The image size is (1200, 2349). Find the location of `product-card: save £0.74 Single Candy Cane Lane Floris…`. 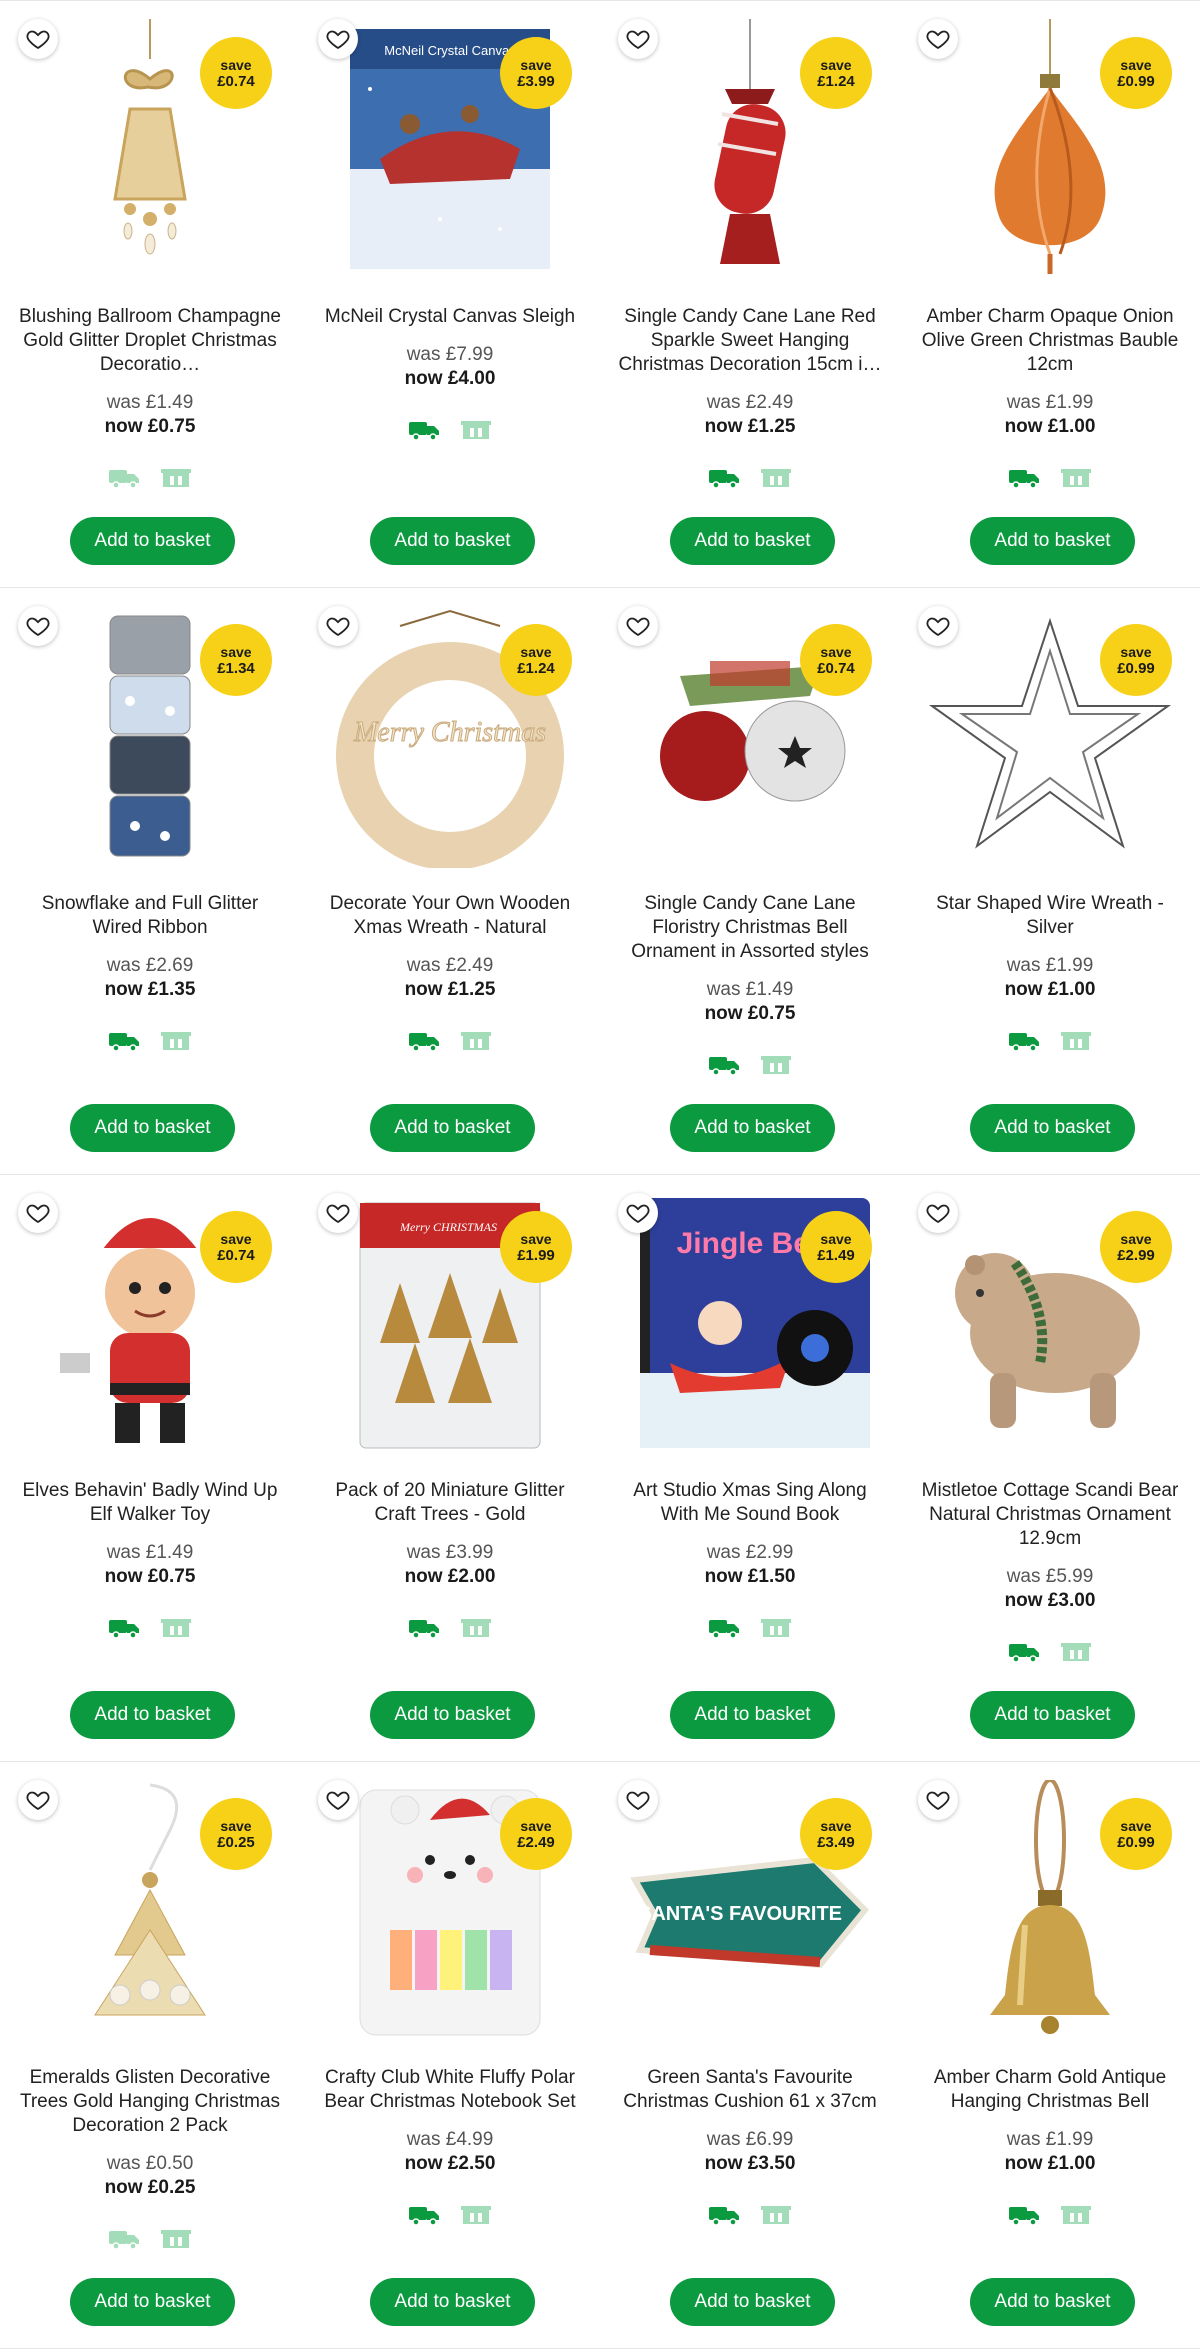

product-card: save £0.74 Single Candy Cane Lane Floris… is located at coordinates (750, 881).